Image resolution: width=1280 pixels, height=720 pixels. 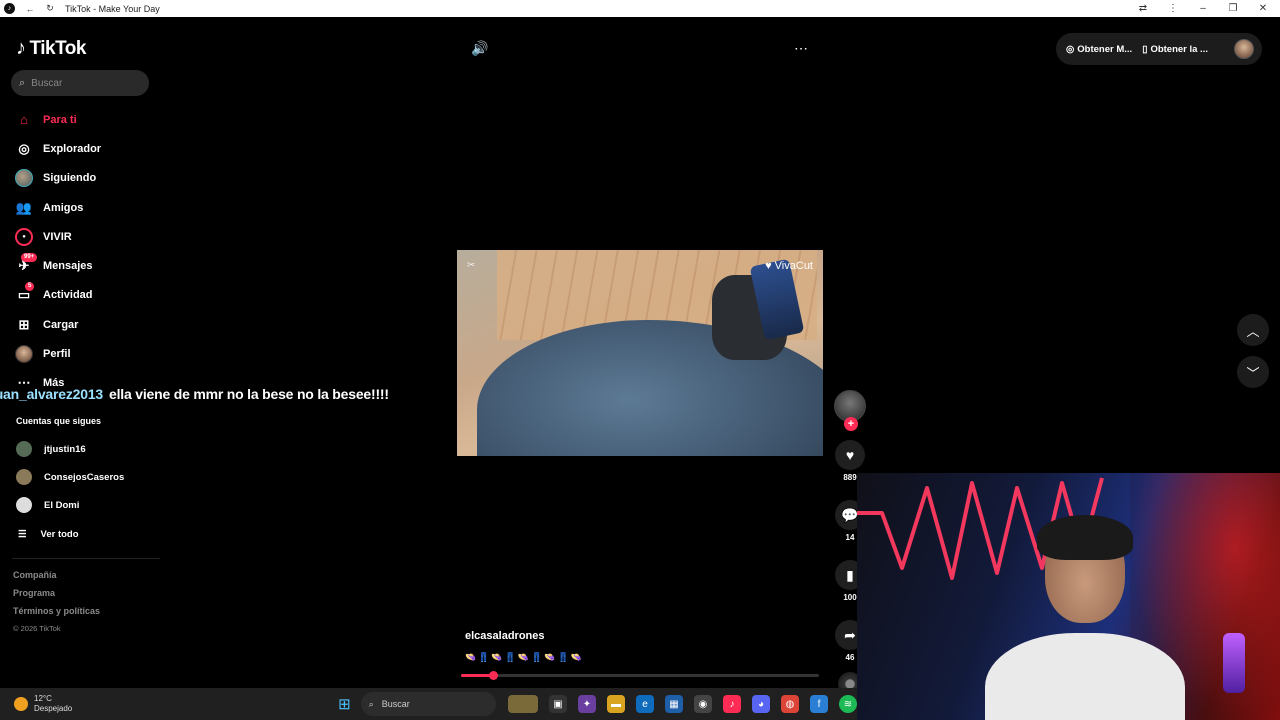 What do you see at coordinates (88, 505) in the screenshot?
I see `following-account: El Domi` at bounding box center [88, 505].